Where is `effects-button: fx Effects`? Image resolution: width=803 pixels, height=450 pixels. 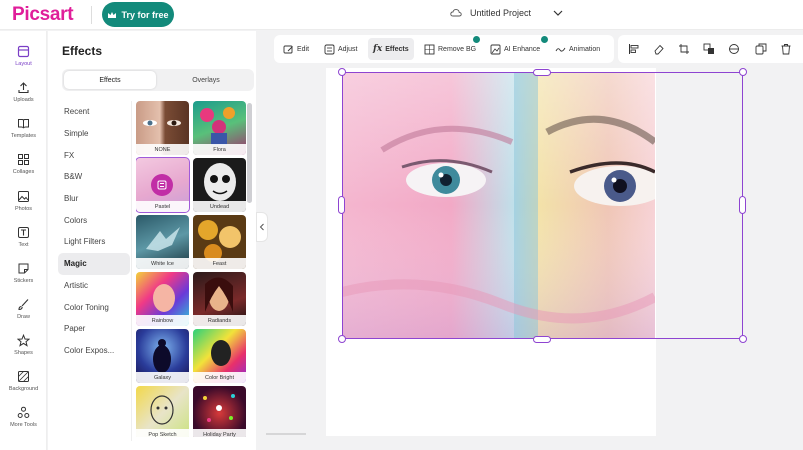
effects-button: fx Effects is located at coordinates (391, 49).